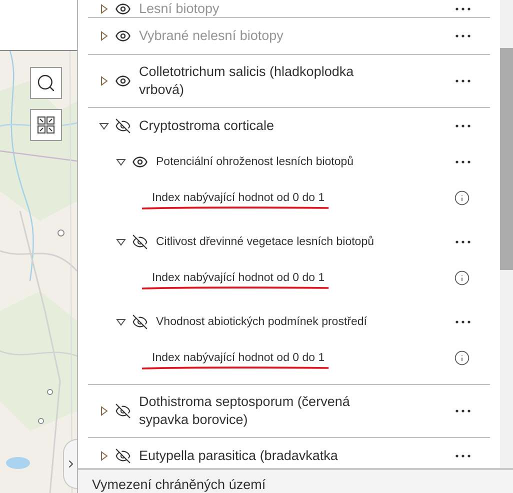 The image size is (513, 493). I want to click on grid-icon, so click(46, 125).